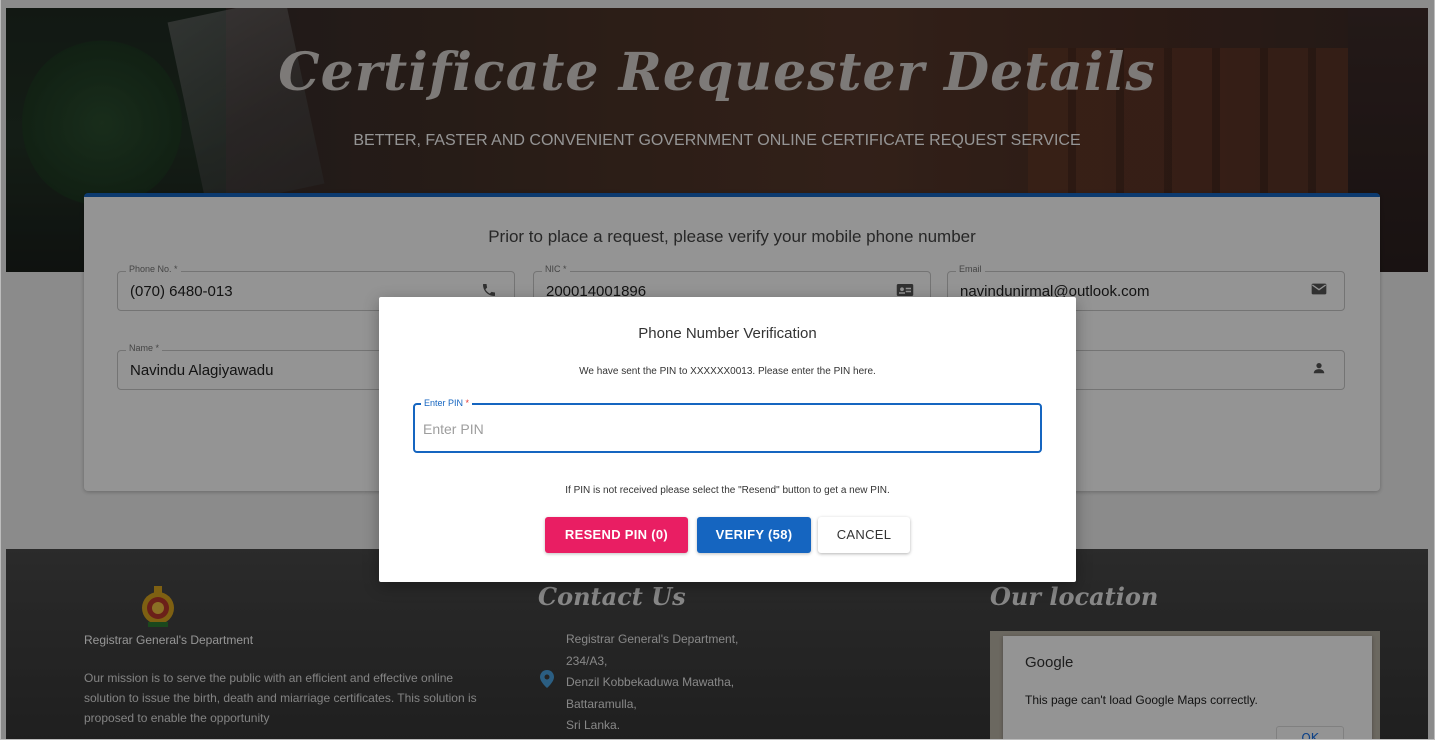  Describe the element at coordinates (754, 535) in the screenshot. I see `verify-button: VERIFY (58)` at that location.